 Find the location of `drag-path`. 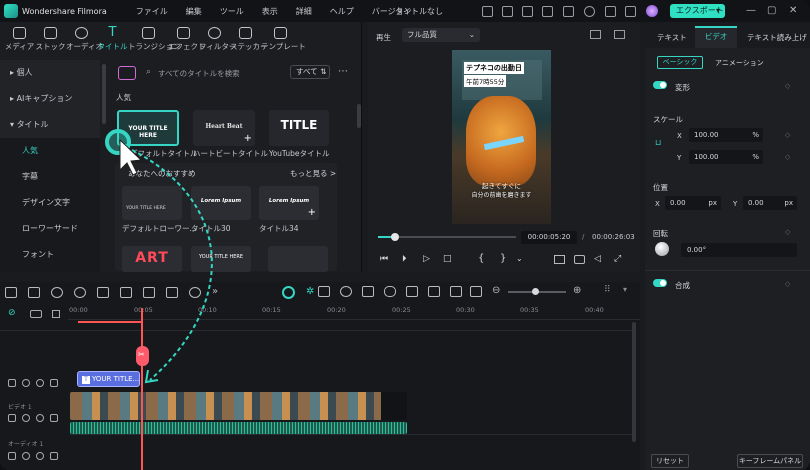

drag-path is located at coordinates (172, 265).